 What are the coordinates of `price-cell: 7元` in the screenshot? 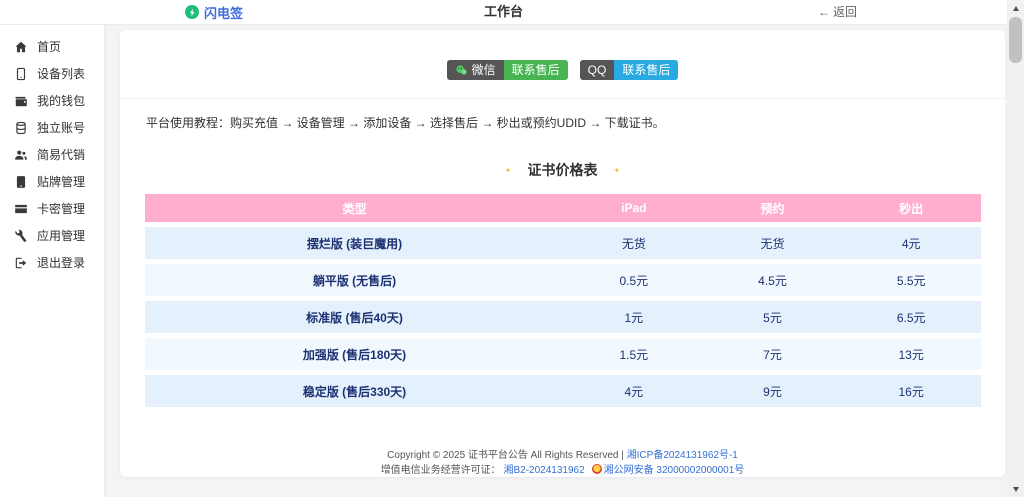 It's located at (772, 354).